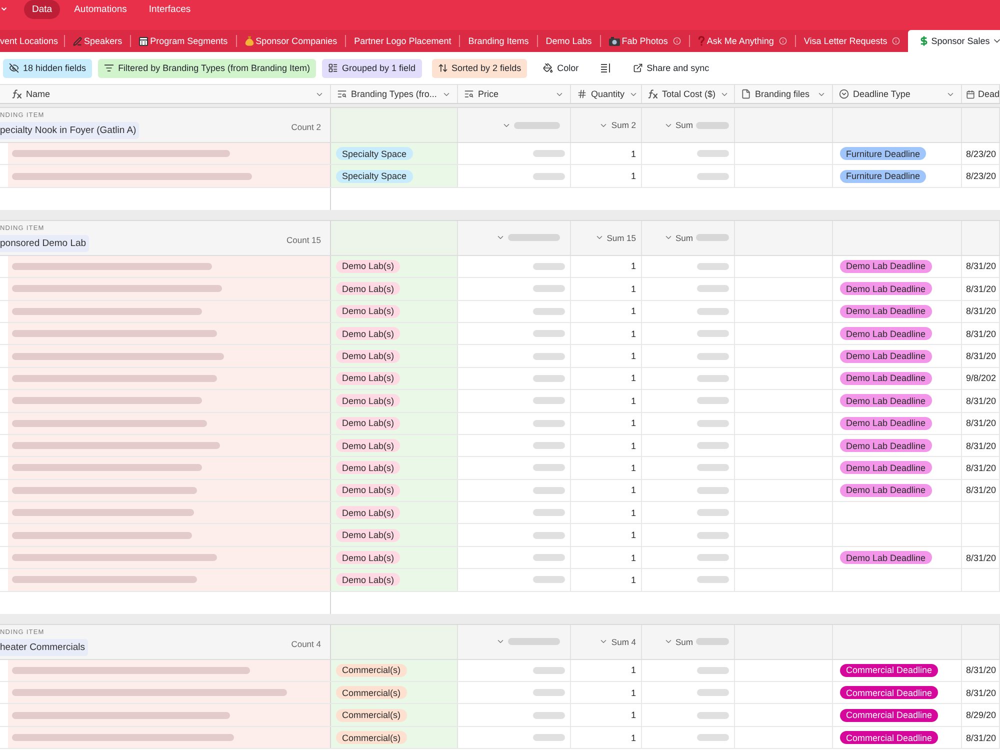  What do you see at coordinates (168, 94) in the screenshot?
I see `column-header: Name` at bounding box center [168, 94].